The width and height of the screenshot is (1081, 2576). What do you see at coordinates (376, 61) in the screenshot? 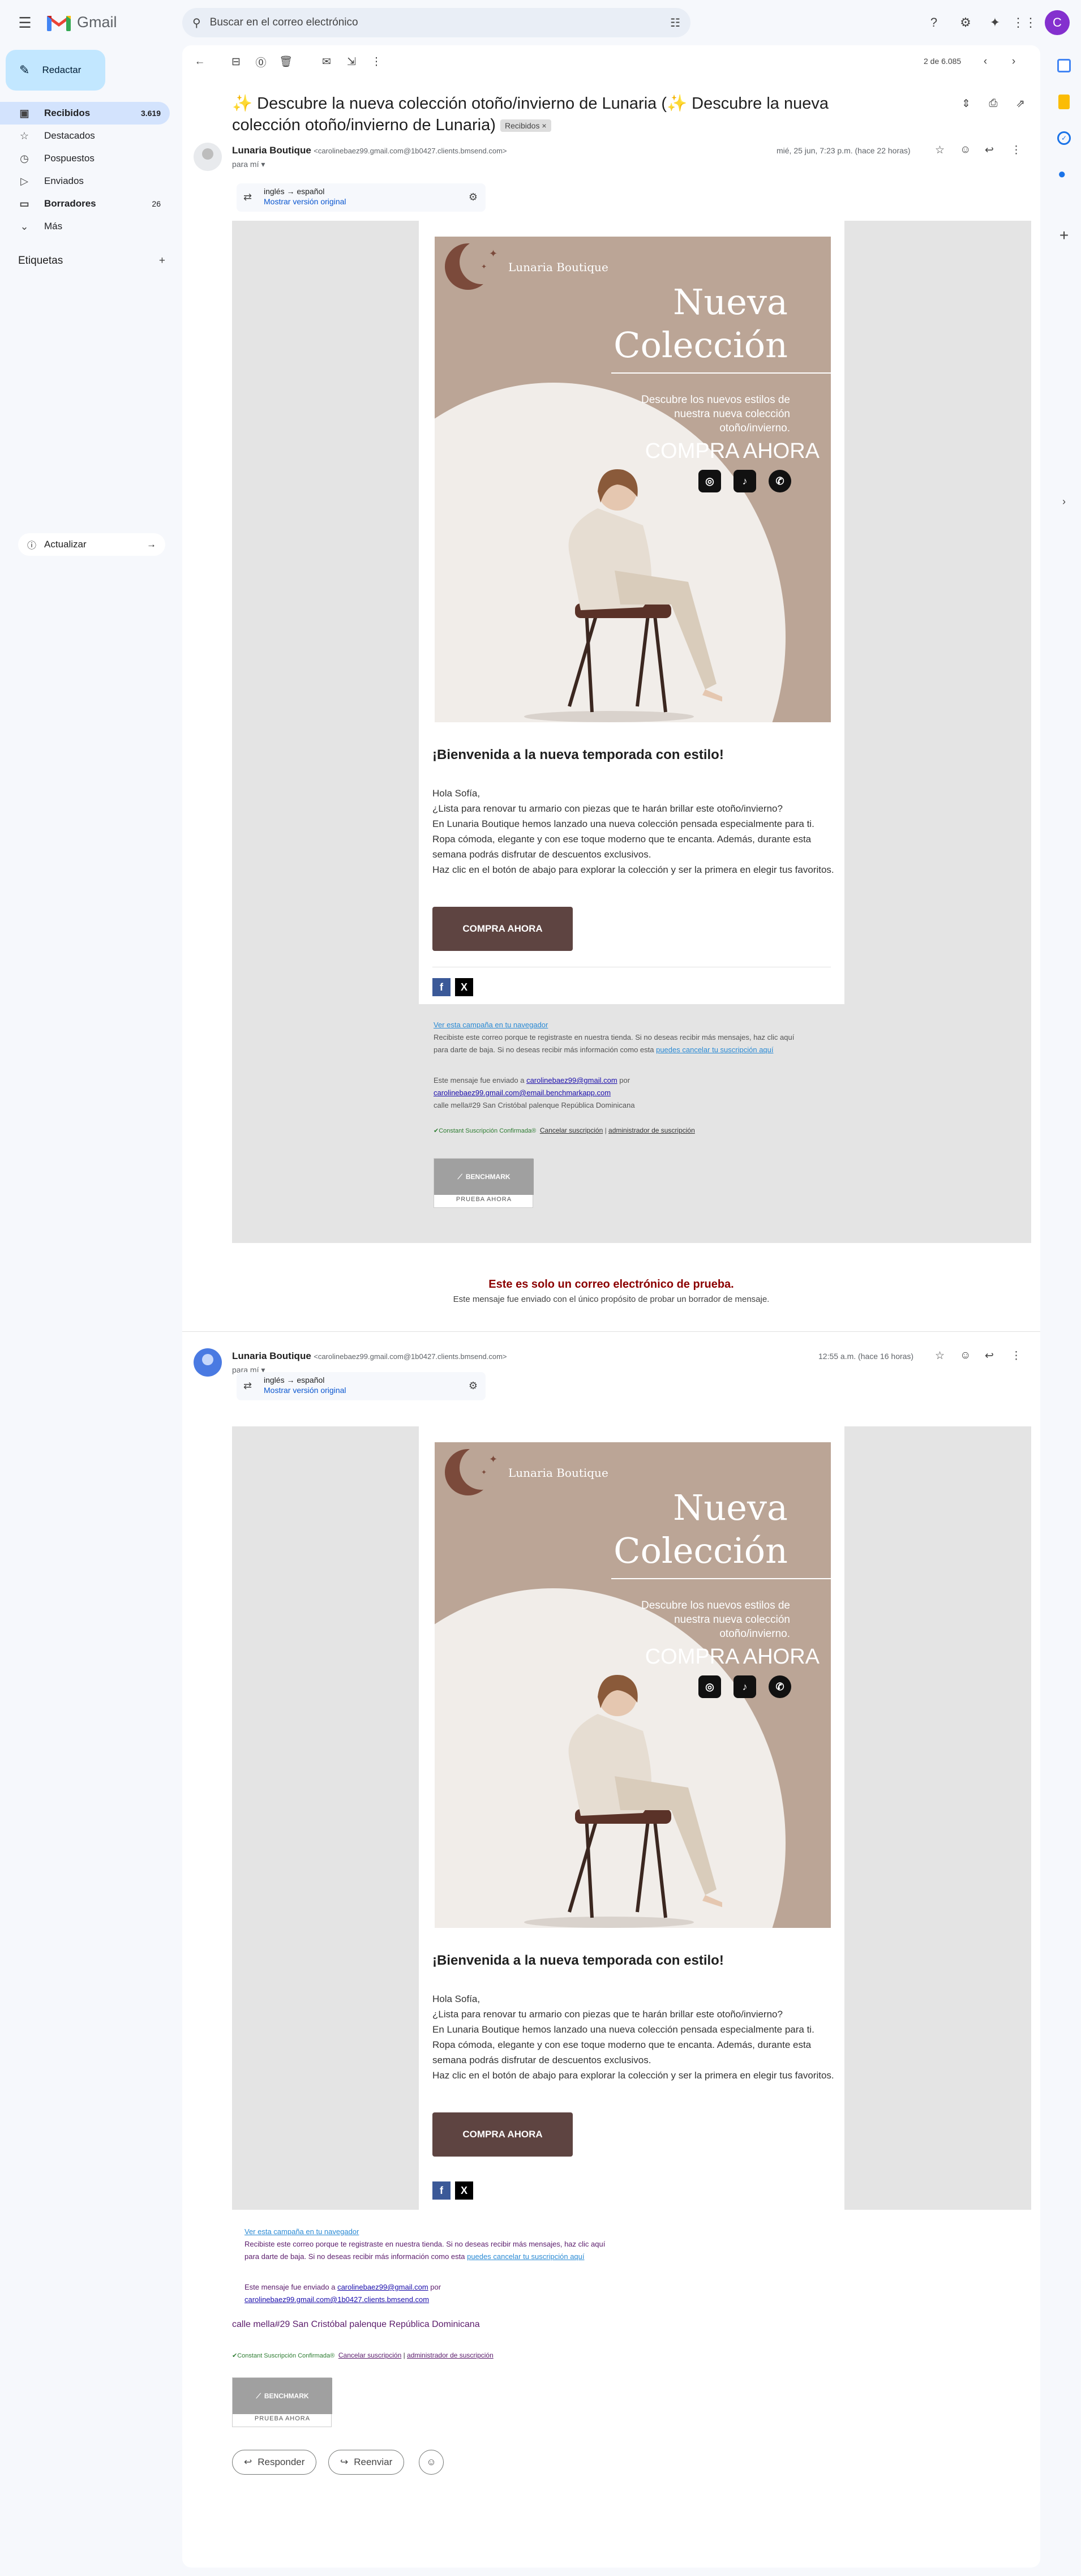
I see `more-options-icon: ⋮` at bounding box center [376, 61].